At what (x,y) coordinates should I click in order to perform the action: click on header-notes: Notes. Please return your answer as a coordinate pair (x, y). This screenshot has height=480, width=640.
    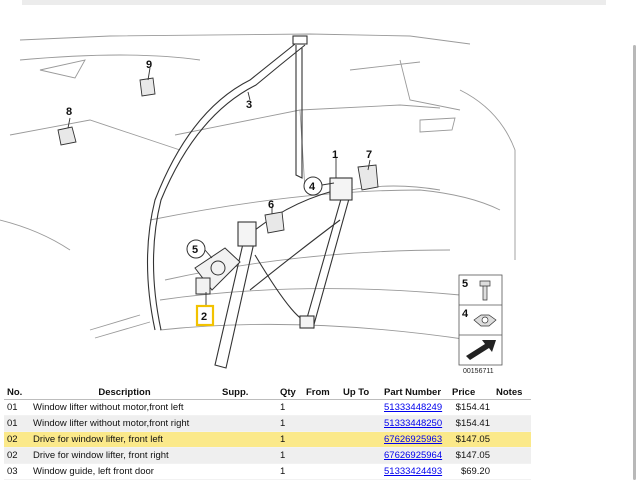
    Looking at the image, I should click on (512, 392).